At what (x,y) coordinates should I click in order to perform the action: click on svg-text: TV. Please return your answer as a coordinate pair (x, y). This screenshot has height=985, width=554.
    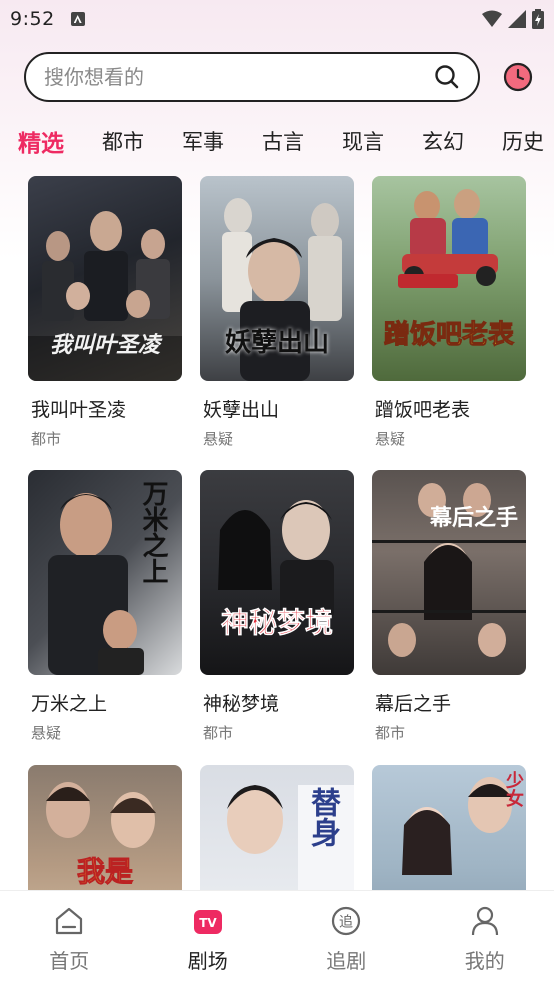
    Looking at the image, I should click on (208, 923).